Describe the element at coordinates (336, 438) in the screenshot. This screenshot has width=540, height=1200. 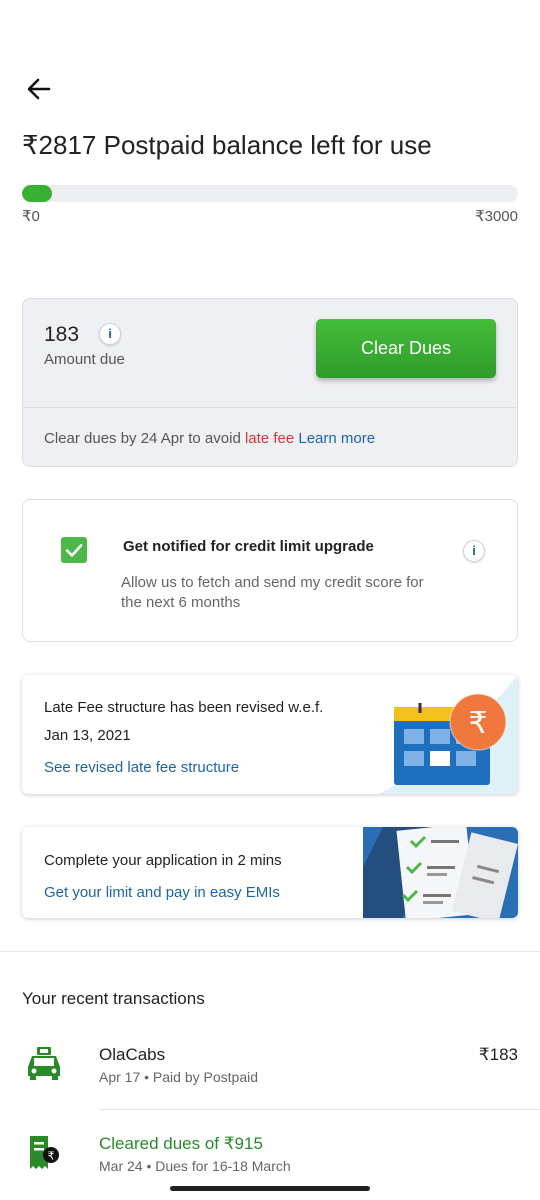
I see `learn-more-link: Learn more` at that location.